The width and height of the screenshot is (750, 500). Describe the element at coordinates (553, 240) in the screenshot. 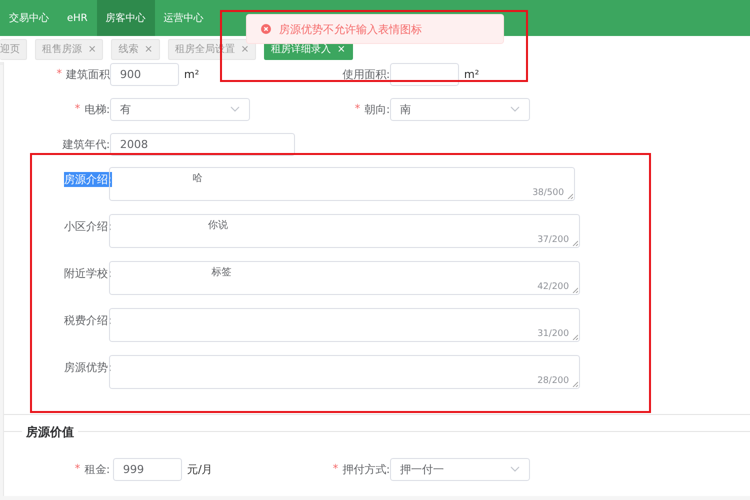

I see `char-count: 37/200` at that location.